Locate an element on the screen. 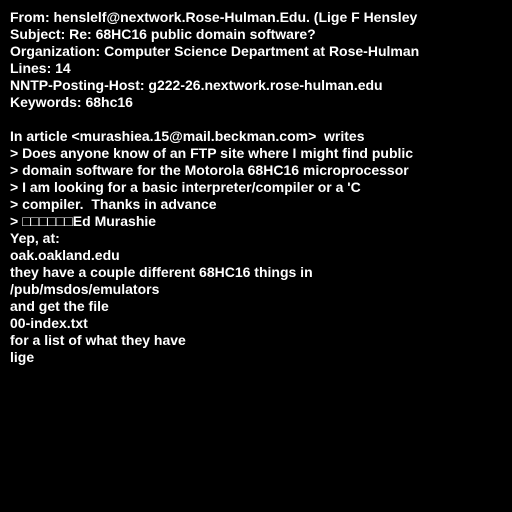 This screenshot has height=512, width=512. reply-line: Yep, at: is located at coordinates (35, 238).